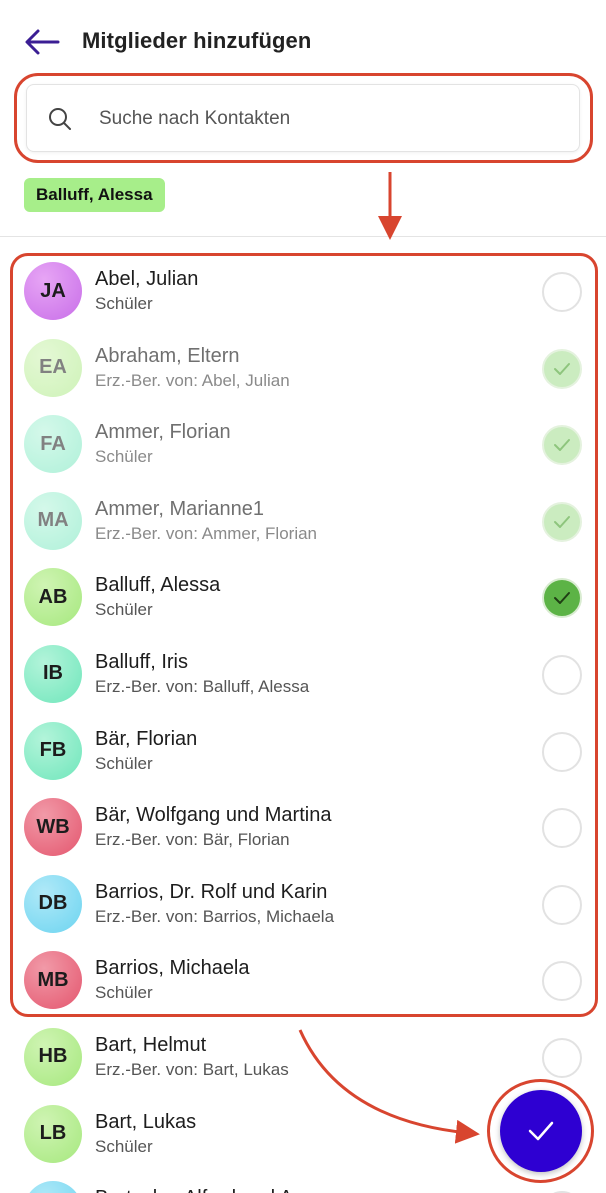 This screenshot has height=1193, width=606. Describe the element at coordinates (303, 292) in the screenshot. I see `contact-row: JA Abel, Julian Schüler` at that location.